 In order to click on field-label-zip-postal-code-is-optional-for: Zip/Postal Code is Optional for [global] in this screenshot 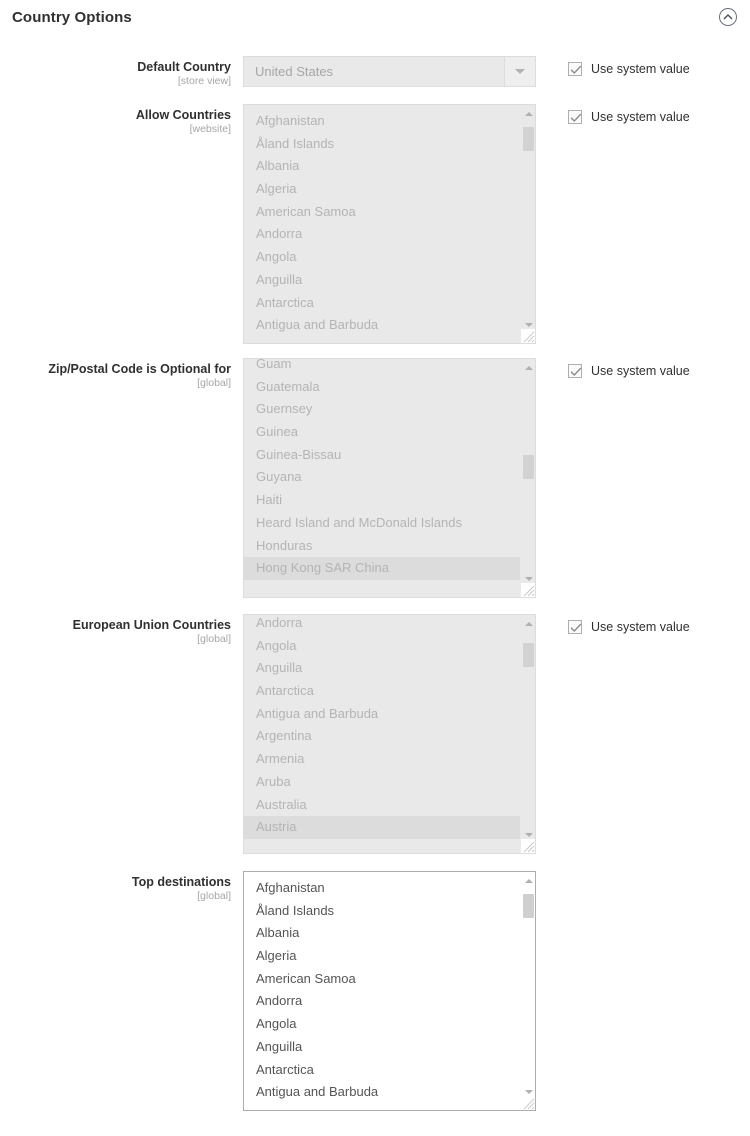, I will do `click(121, 373)`.